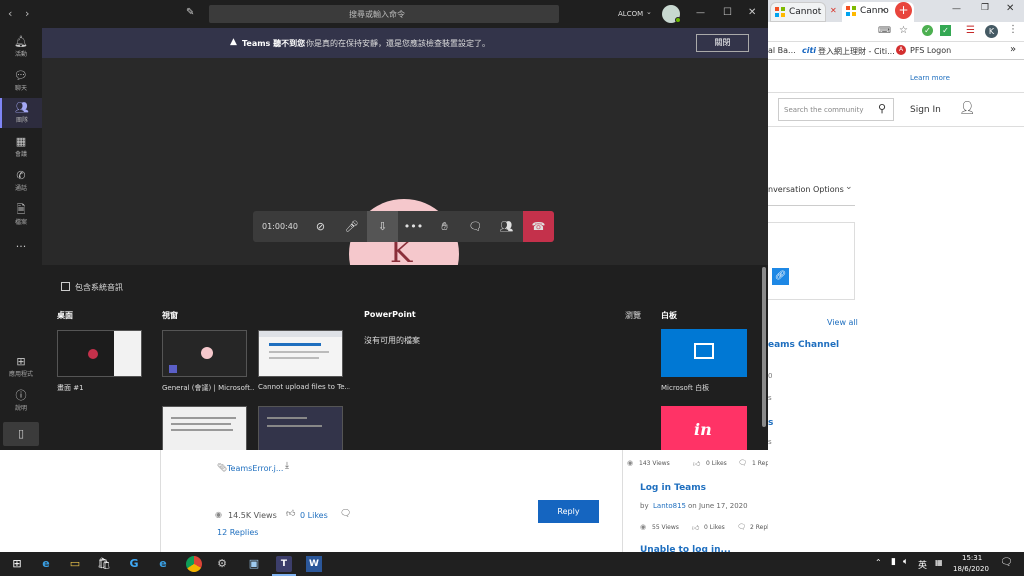  I want to click on edge-icon: e, so click(46, 564).